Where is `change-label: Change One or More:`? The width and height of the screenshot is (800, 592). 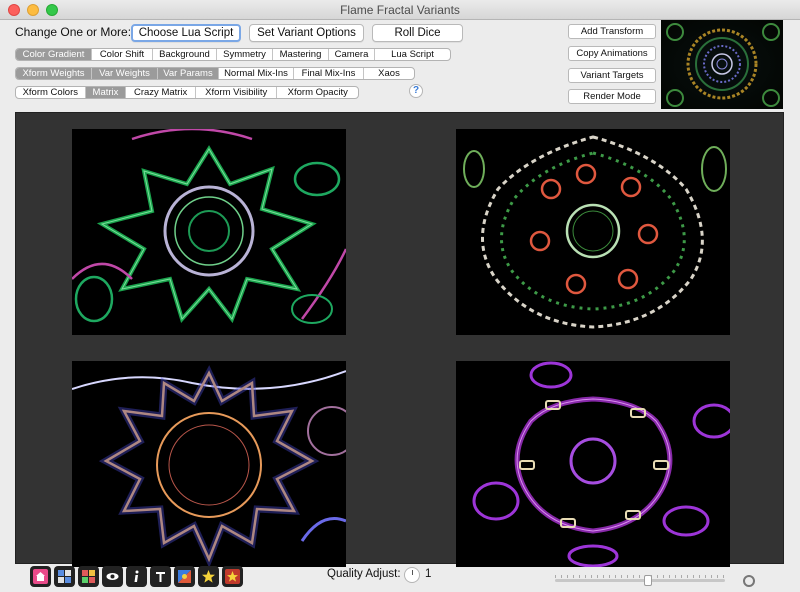
change-label: Change One or More: is located at coordinates (73, 32).